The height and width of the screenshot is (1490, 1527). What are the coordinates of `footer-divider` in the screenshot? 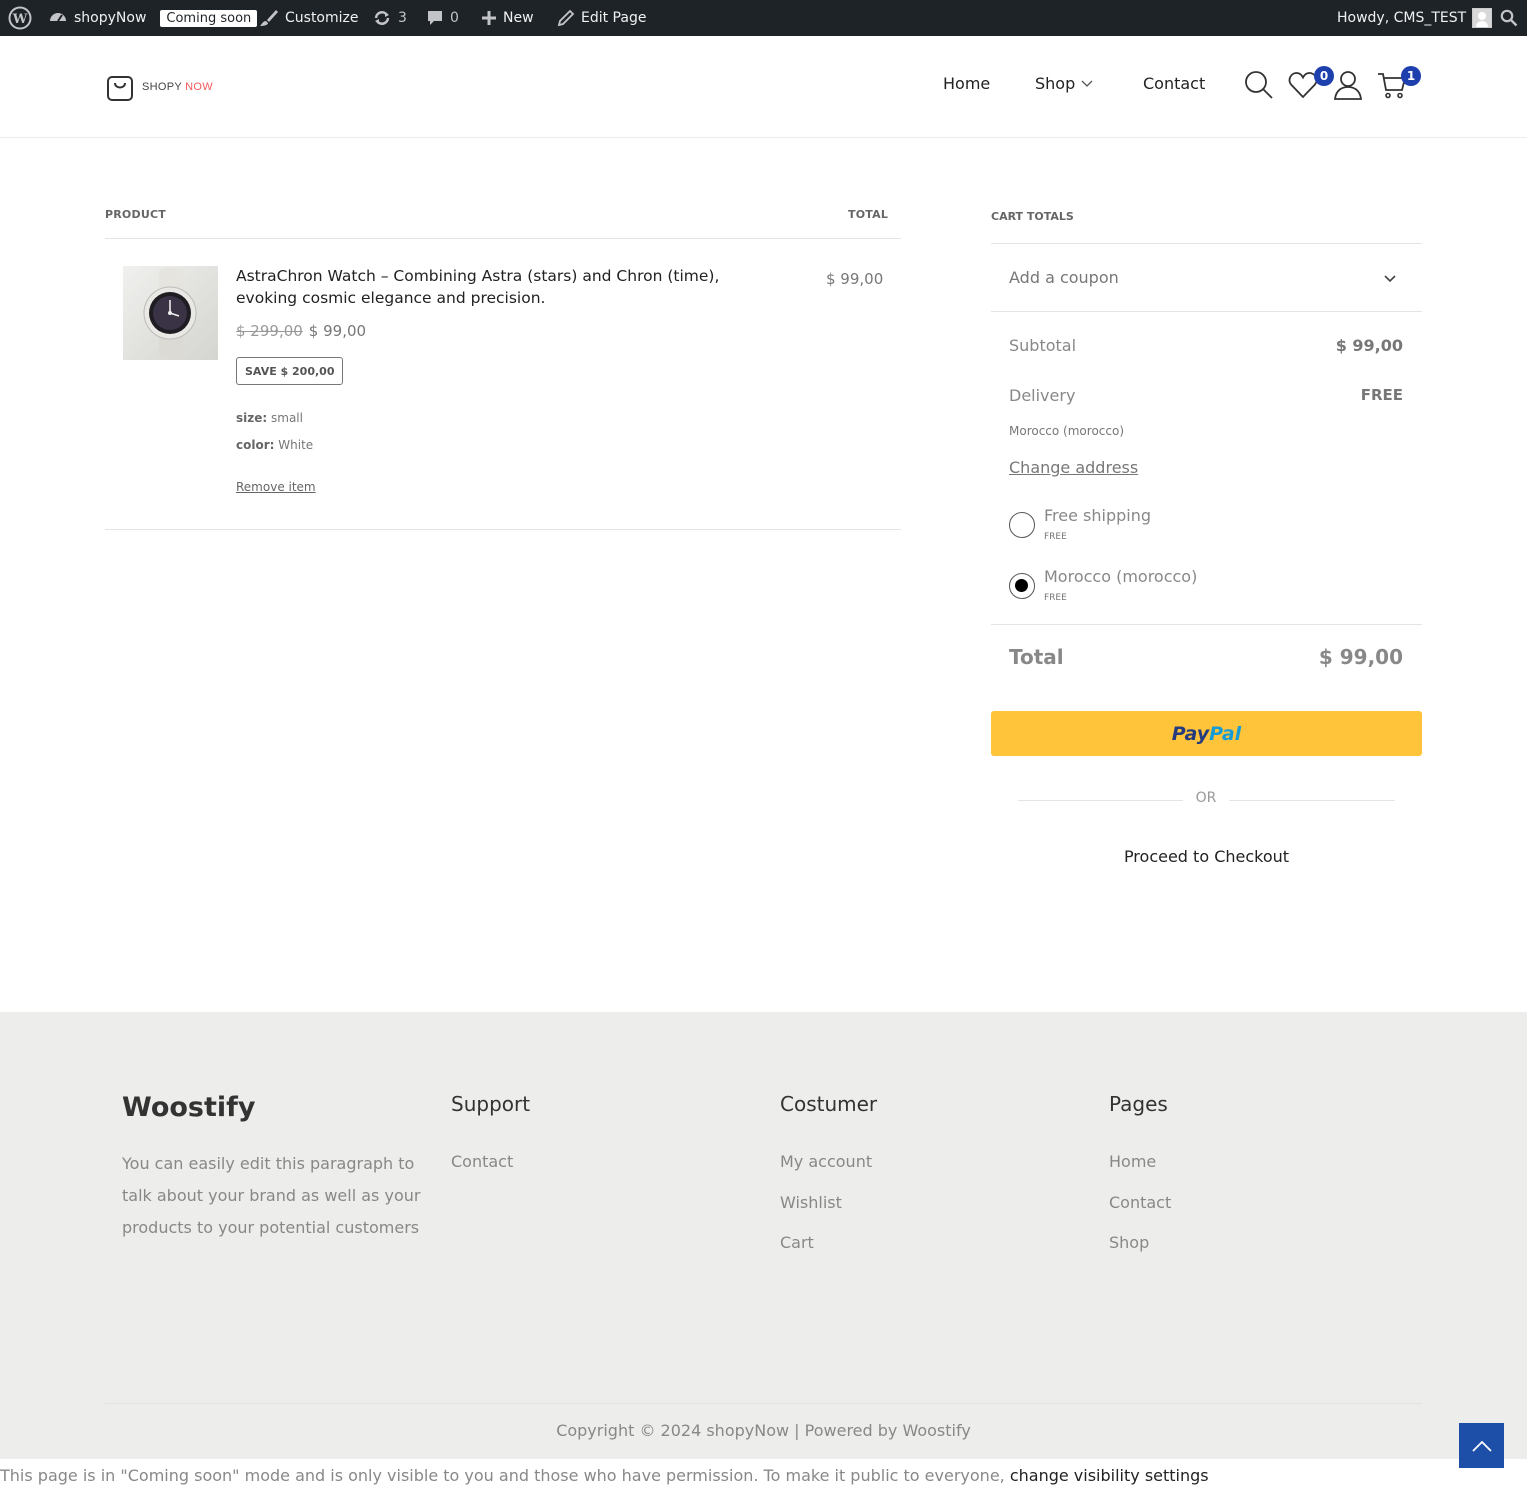 It's located at (763, 1403).